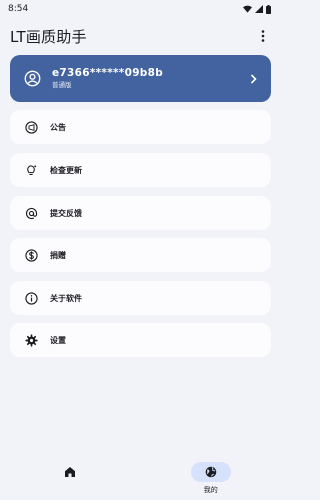 Image resolution: width=320 pixels, height=500 pixels. I want to click on account-card: e7366******09b8b 普通版, so click(140, 78).